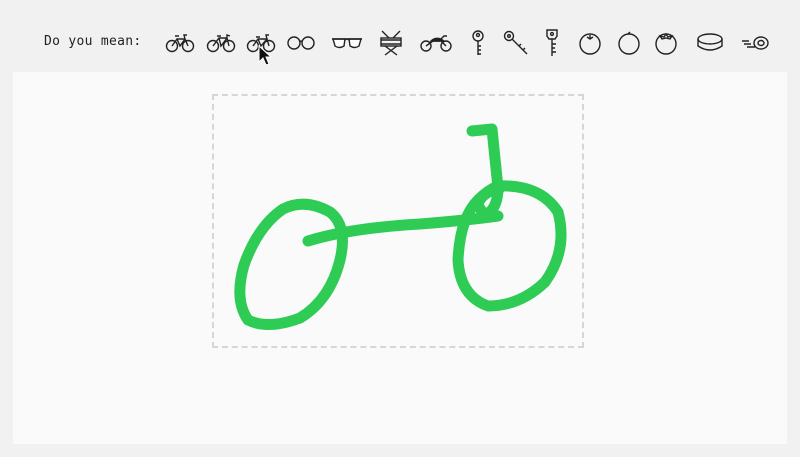 The height and width of the screenshot is (457, 800). I want to click on sketch-left-wheel, so click(291, 264).